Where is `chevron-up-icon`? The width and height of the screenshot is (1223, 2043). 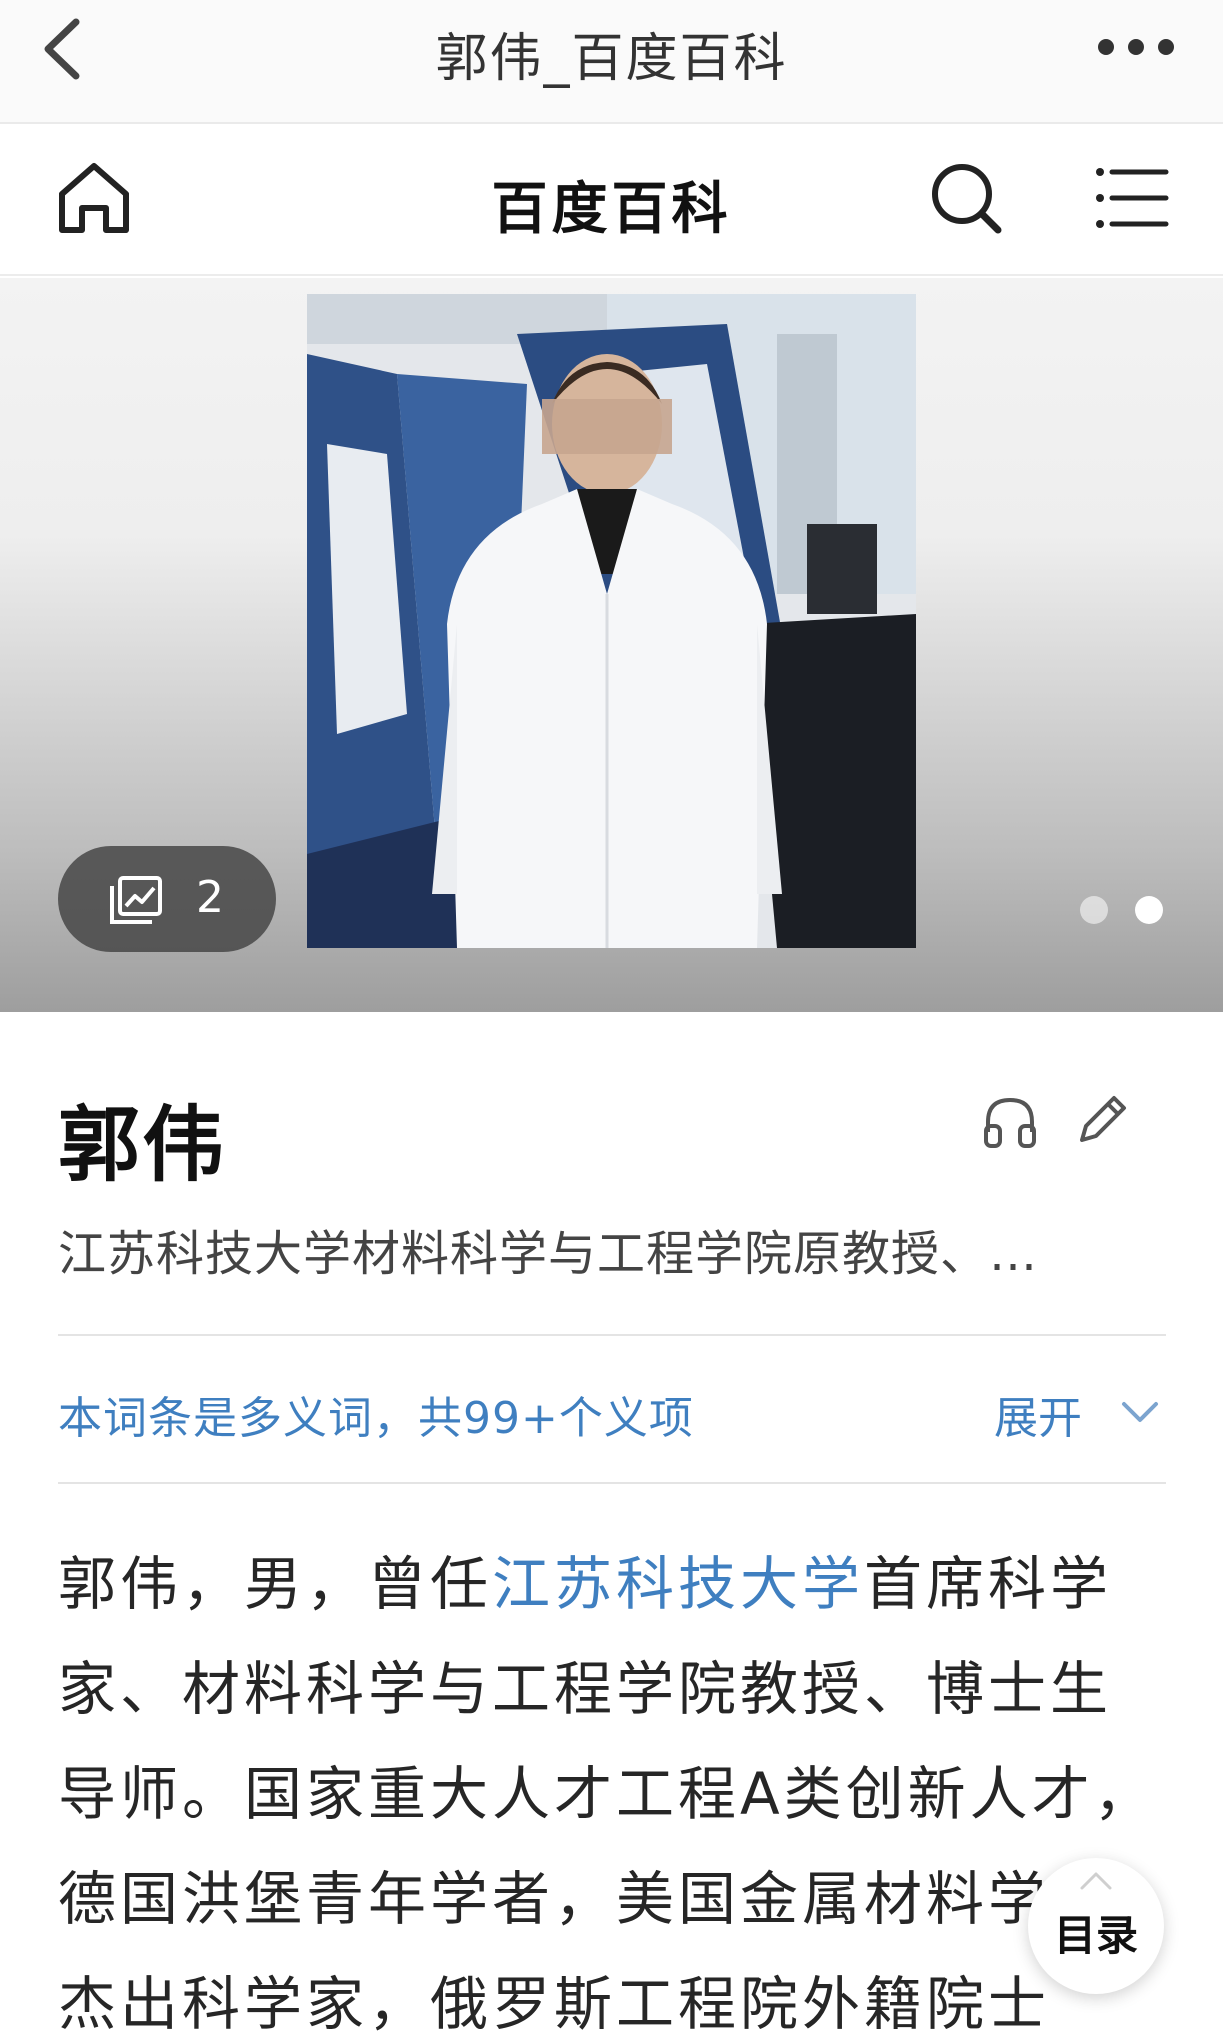 chevron-up-icon is located at coordinates (1096, 1881).